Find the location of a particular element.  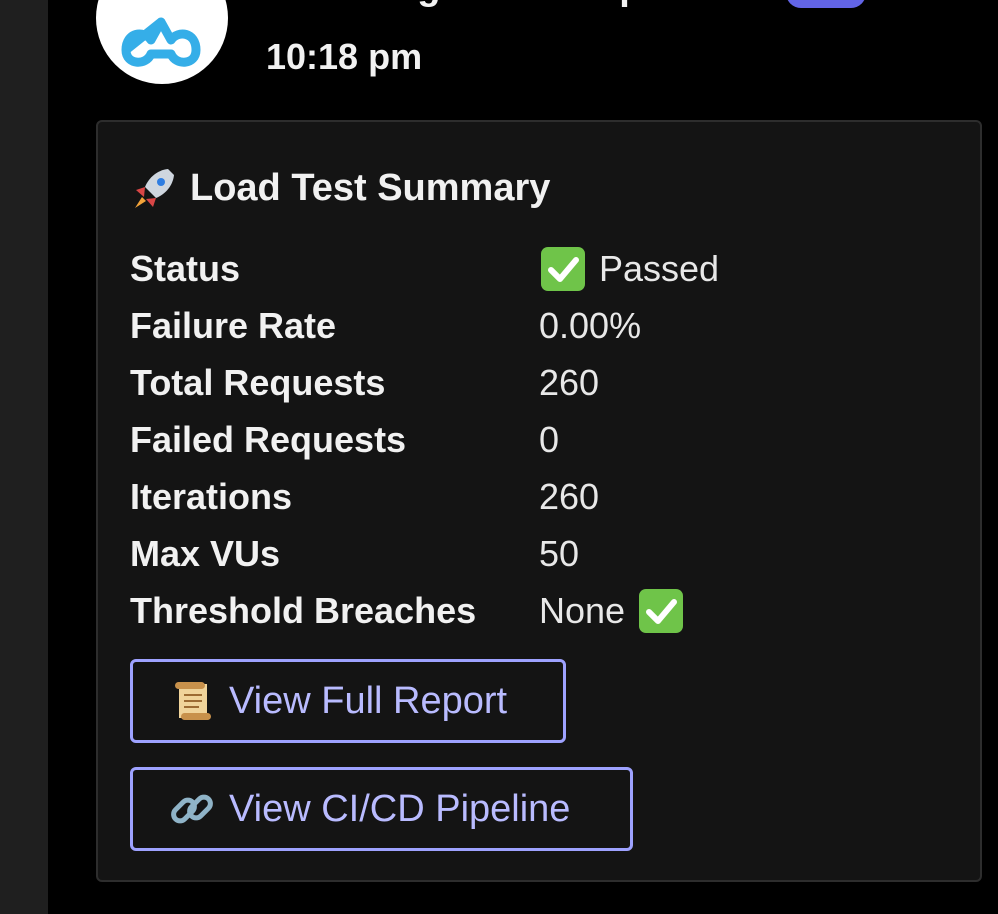

message-timestamp: 10:18 pm is located at coordinates (344, 56).